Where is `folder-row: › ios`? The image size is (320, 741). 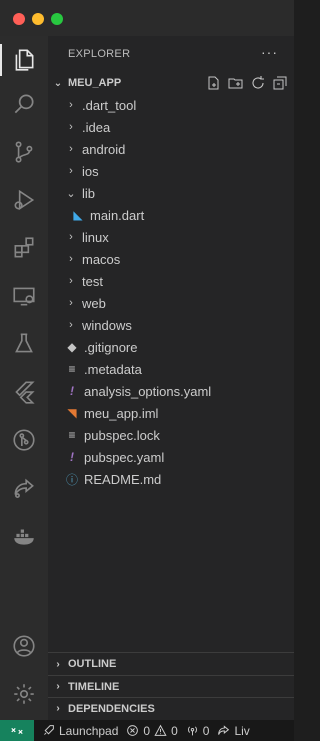 folder-row: › ios is located at coordinates (171, 171).